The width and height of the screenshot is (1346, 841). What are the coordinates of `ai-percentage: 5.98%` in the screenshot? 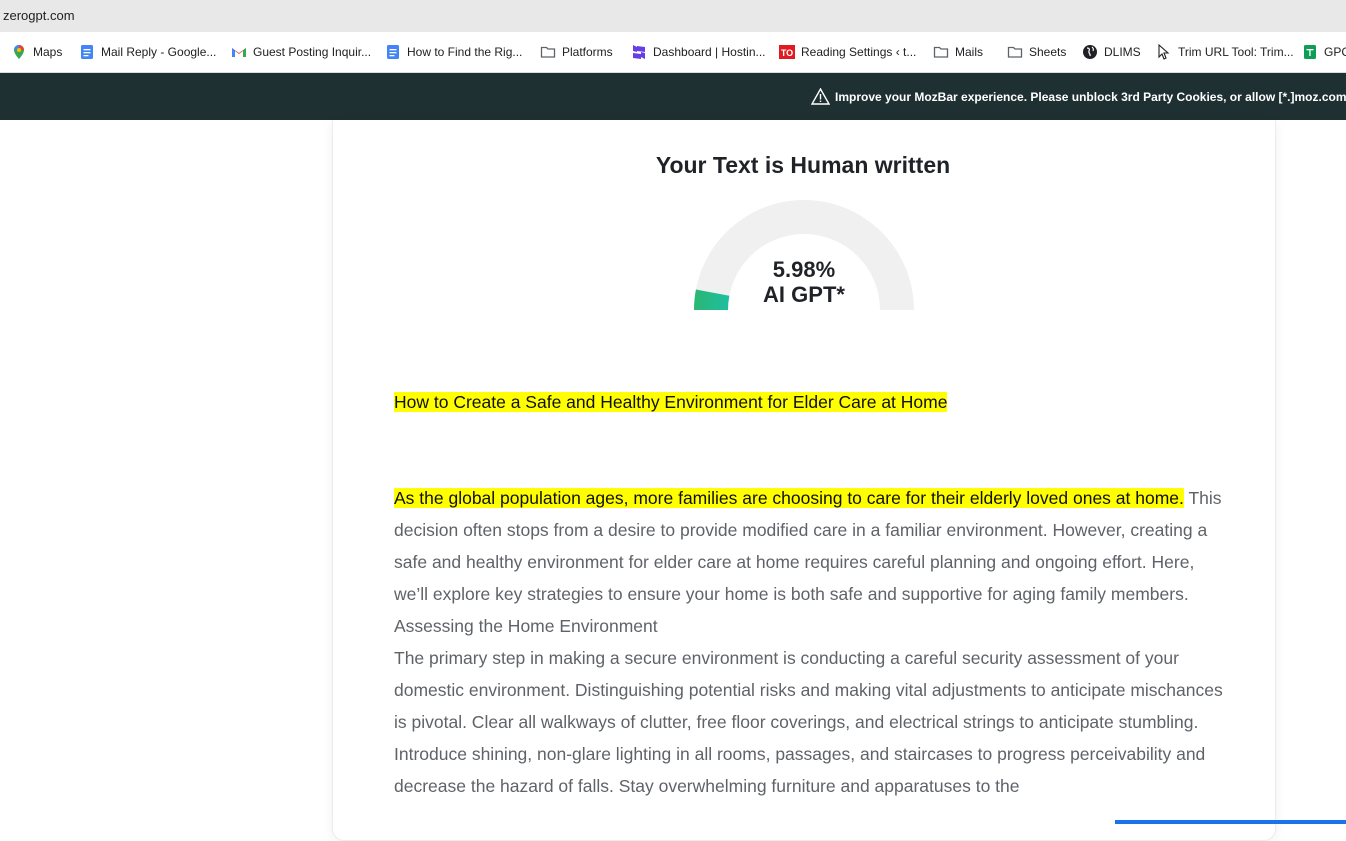 It's located at (804, 269).